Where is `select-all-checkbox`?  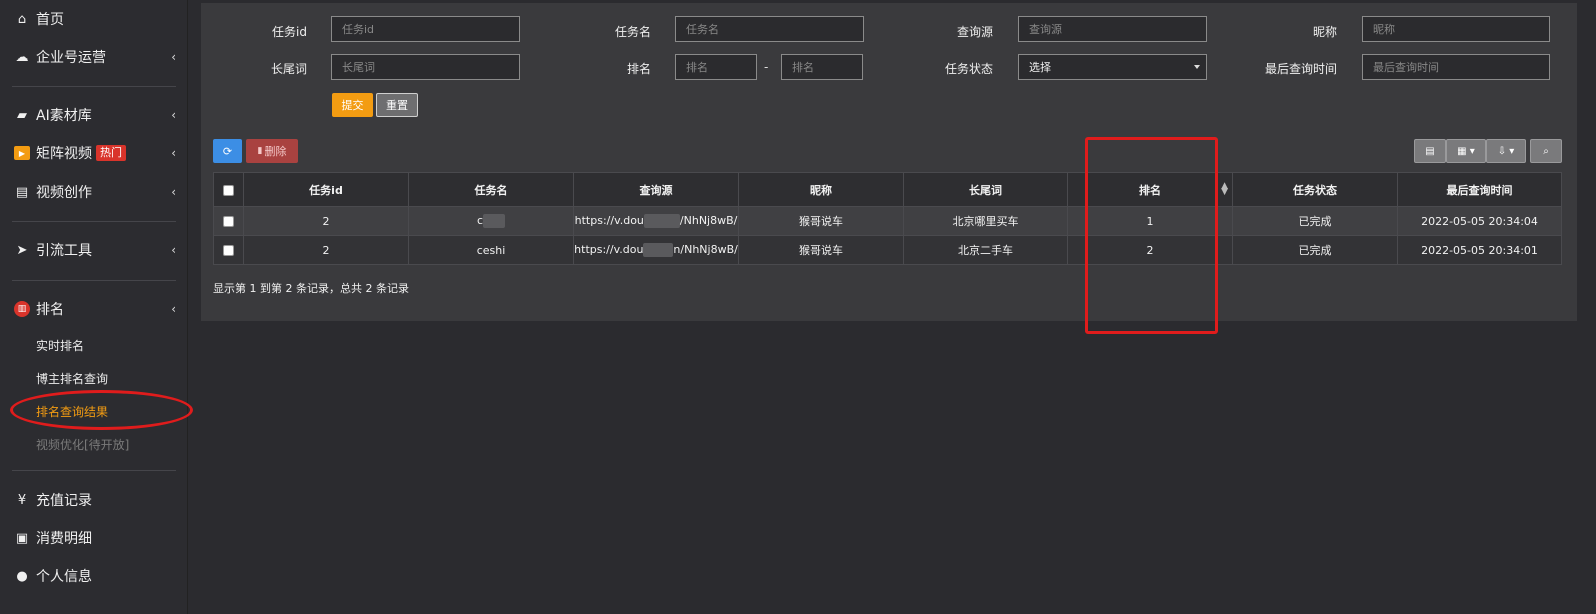
select-all-checkbox is located at coordinates (228, 190).